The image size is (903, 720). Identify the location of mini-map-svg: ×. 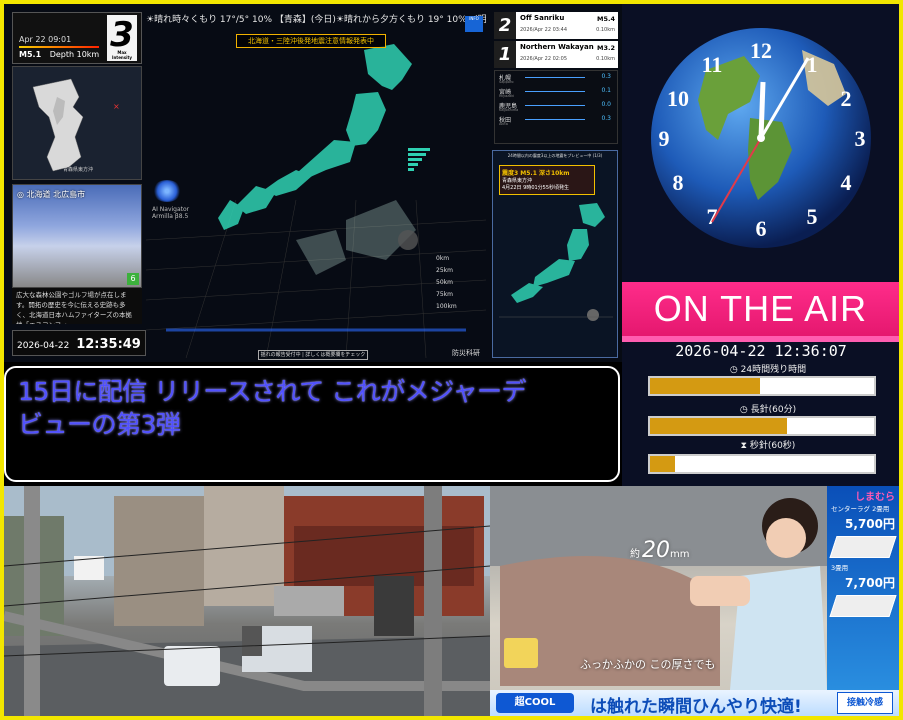
(76, 125).